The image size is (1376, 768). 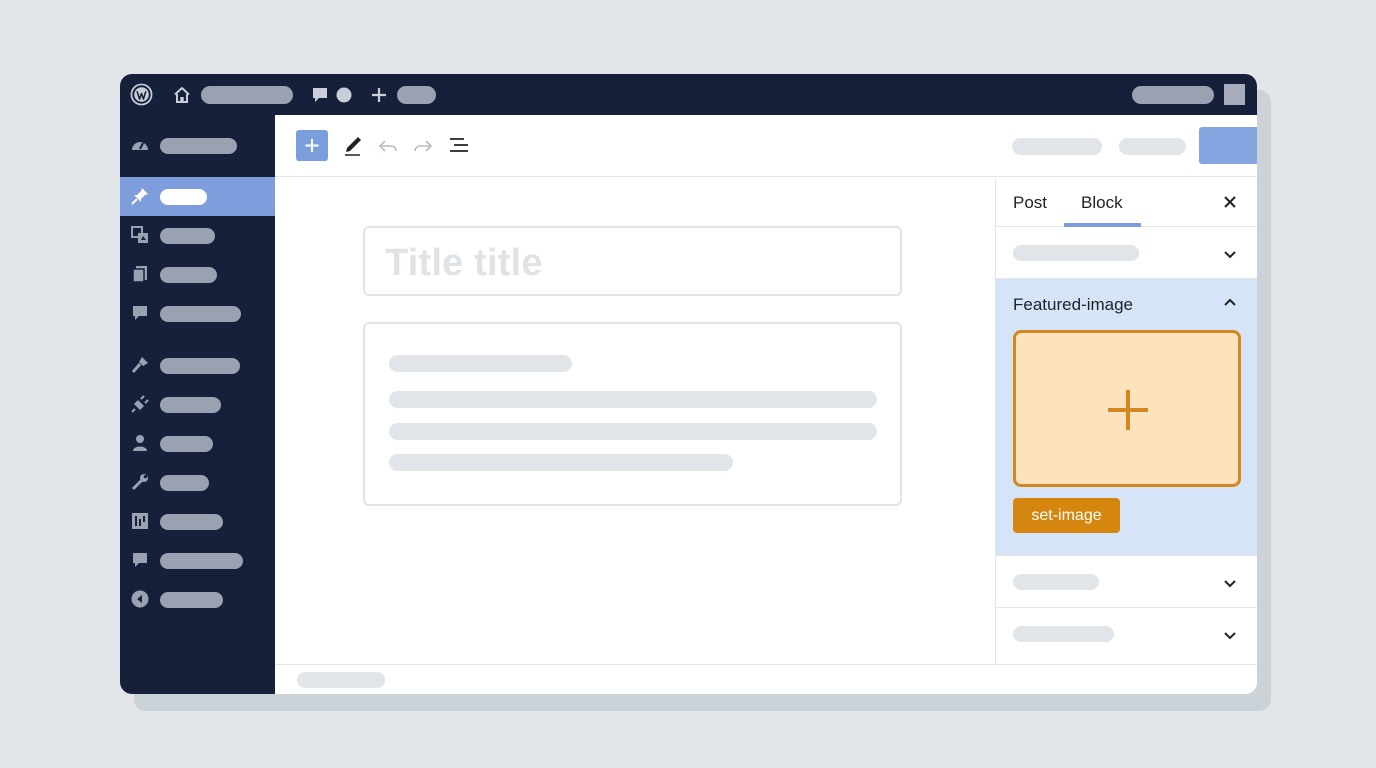 I want to click on sidebar-item-comments, so click(x=197, y=313).